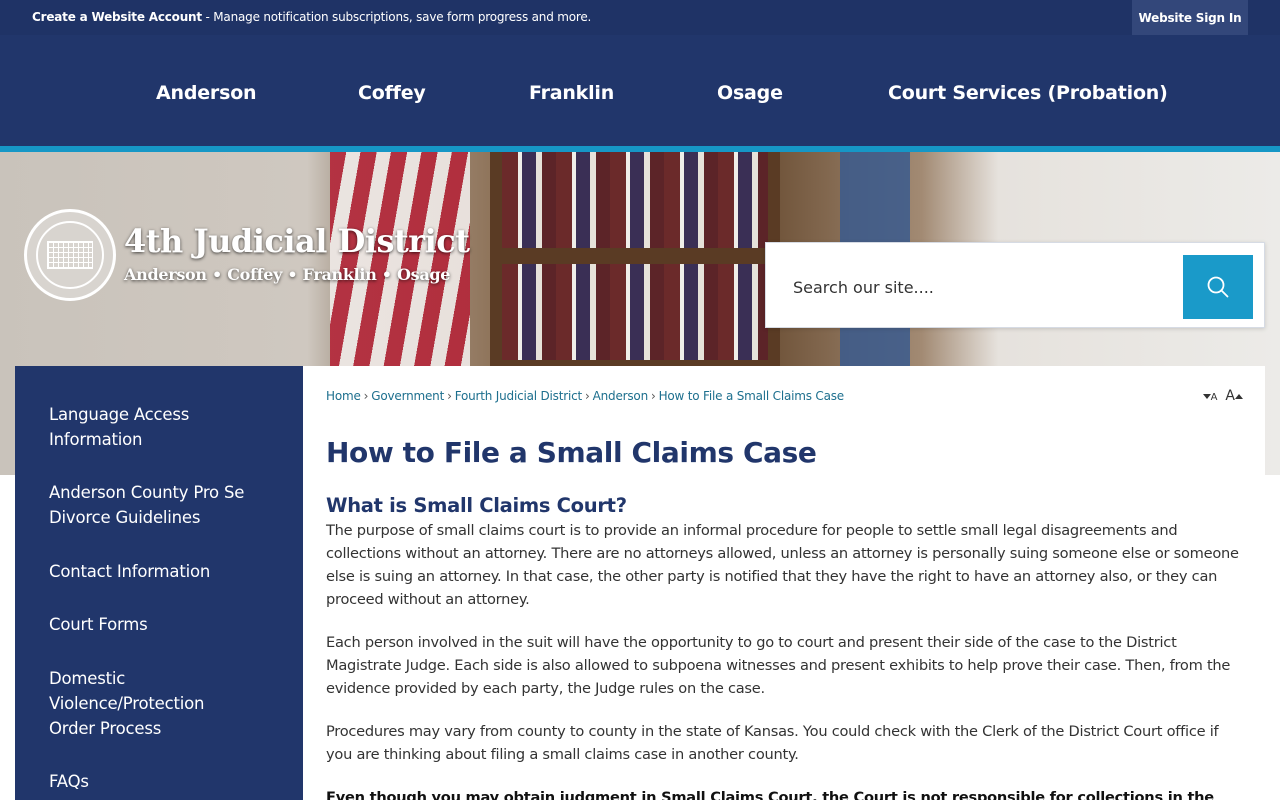 The image size is (1280, 800). I want to click on section-heading: What is Small Claims Court?, so click(476, 505).